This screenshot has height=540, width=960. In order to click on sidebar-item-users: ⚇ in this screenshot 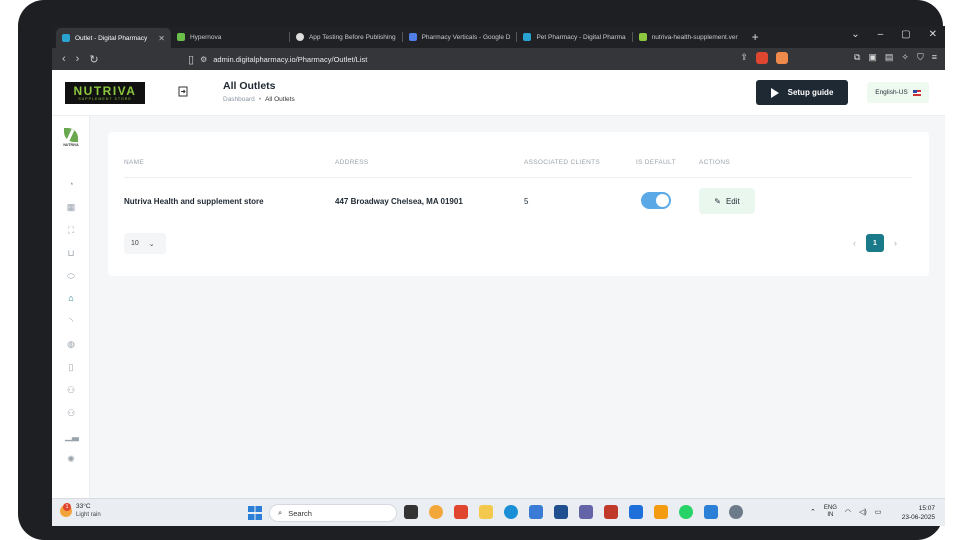, I will do `click(71, 390)`.